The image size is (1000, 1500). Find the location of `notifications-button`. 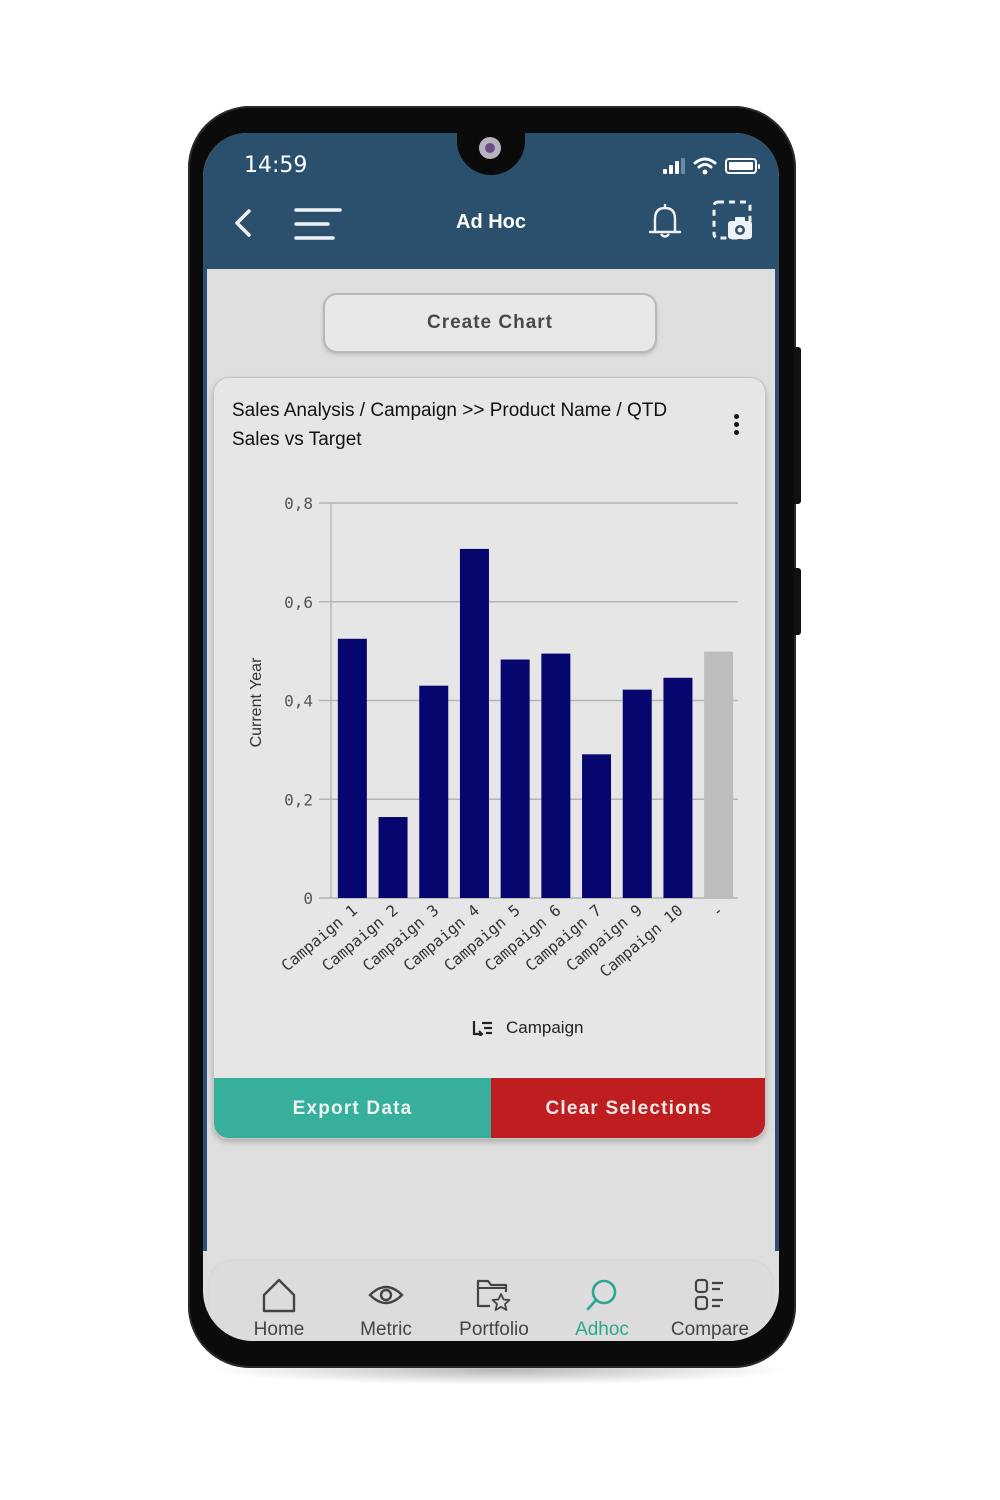

notifications-button is located at coordinates (665, 222).